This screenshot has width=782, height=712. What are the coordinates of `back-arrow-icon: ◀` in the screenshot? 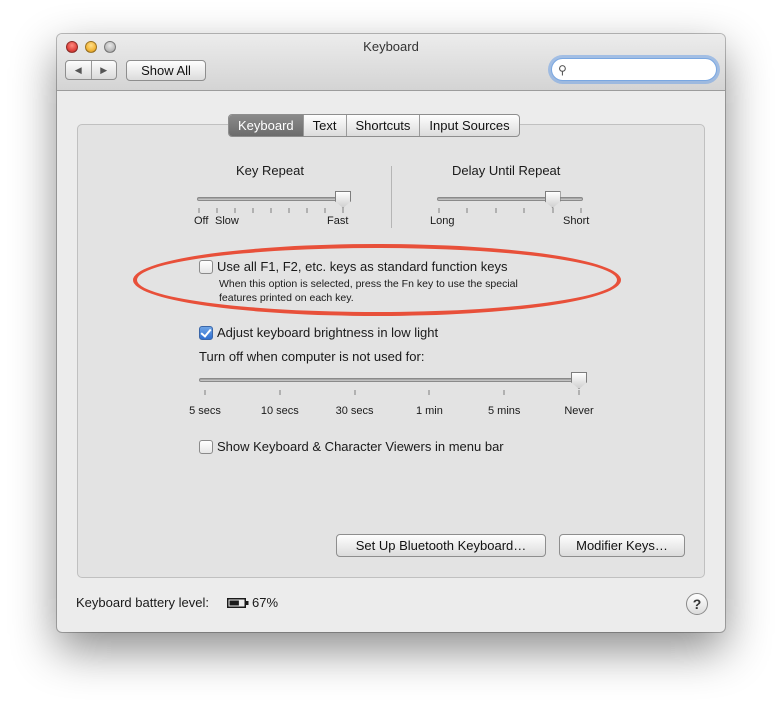 It's located at (79, 70).